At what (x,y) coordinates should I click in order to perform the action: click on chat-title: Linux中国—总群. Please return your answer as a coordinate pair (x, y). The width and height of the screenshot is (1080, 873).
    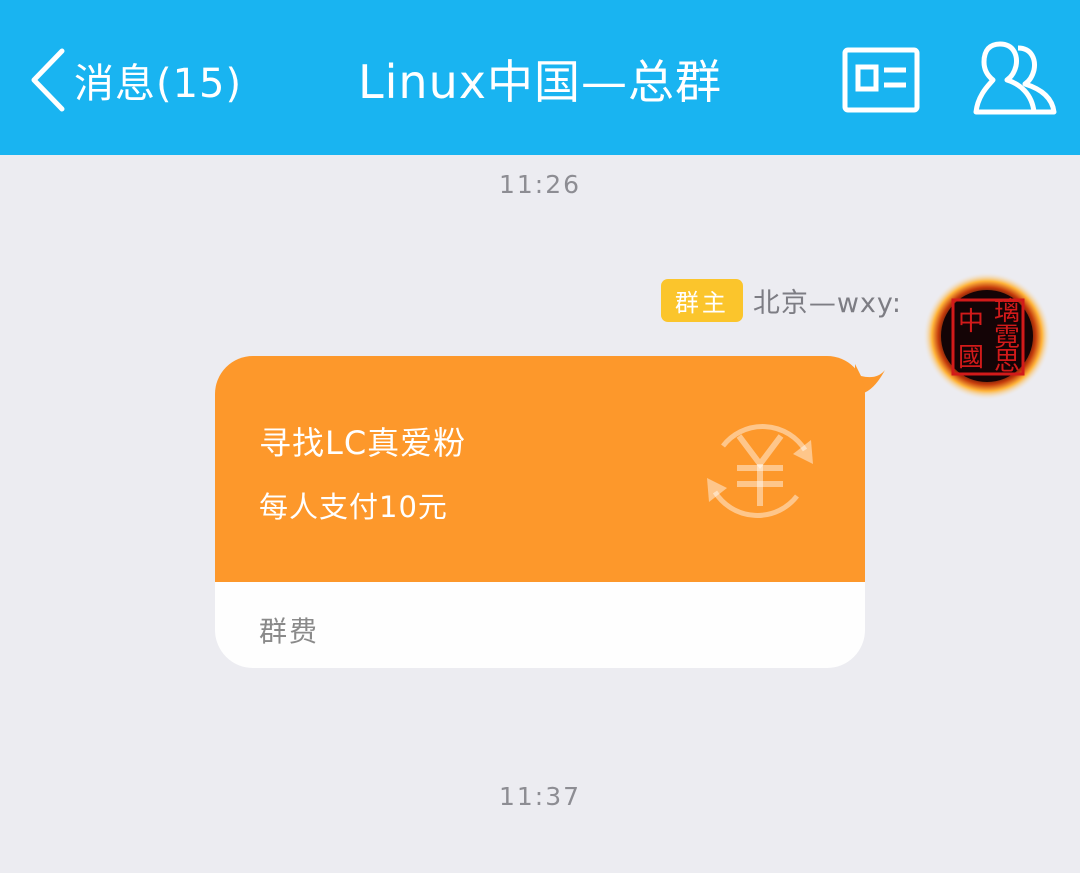
    Looking at the image, I should click on (540, 82).